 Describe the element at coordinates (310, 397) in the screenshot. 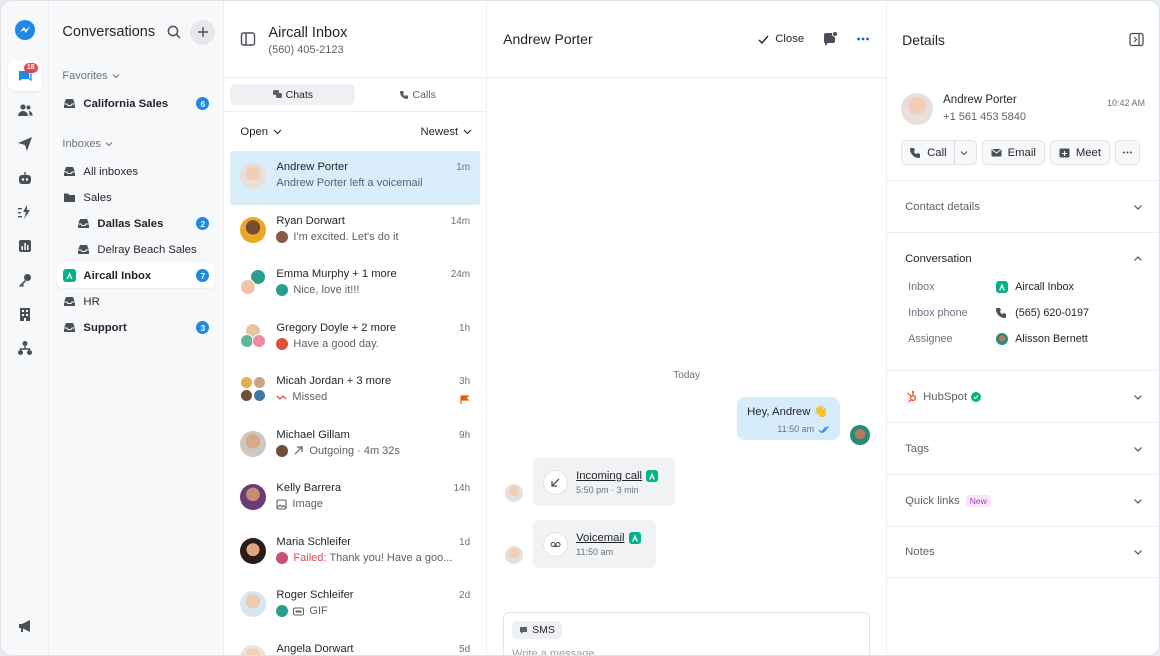

I see `conversation-preview: Missed` at that location.